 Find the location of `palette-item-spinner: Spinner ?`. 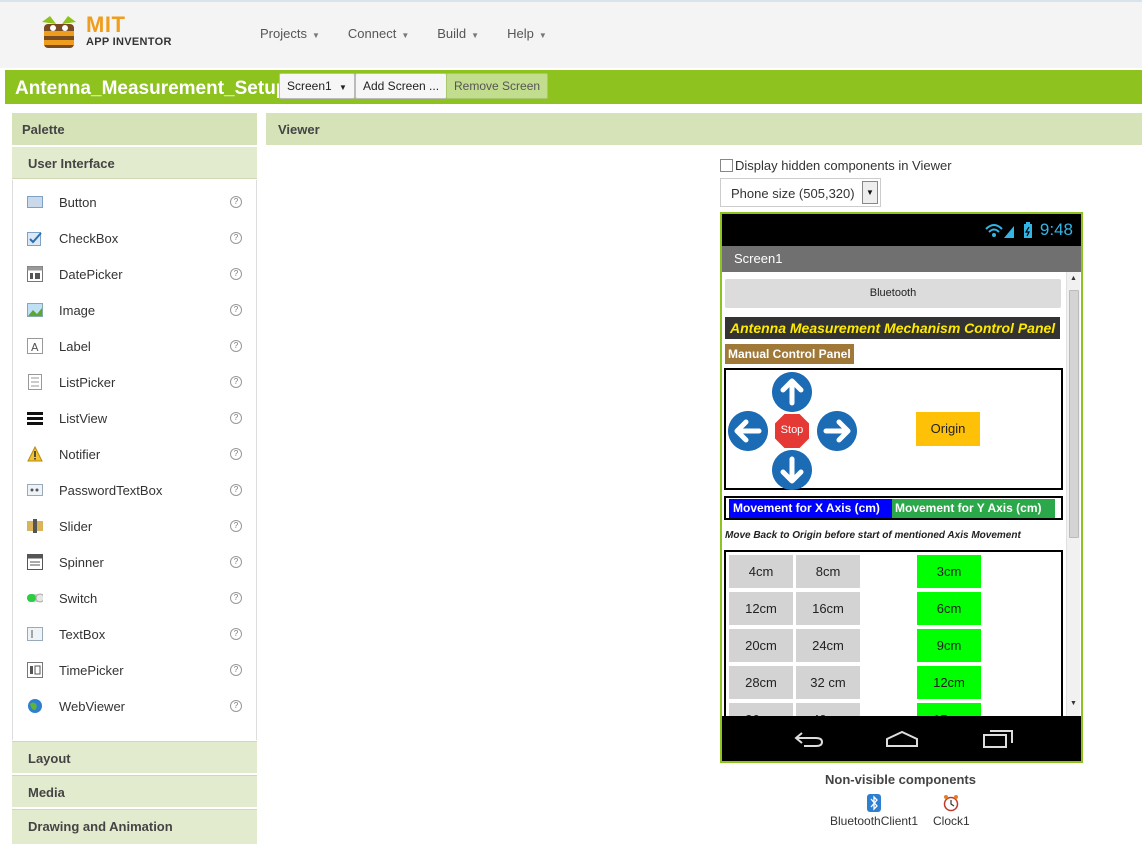

palette-item-spinner: Spinner ? is located at coordinates (135, 562).